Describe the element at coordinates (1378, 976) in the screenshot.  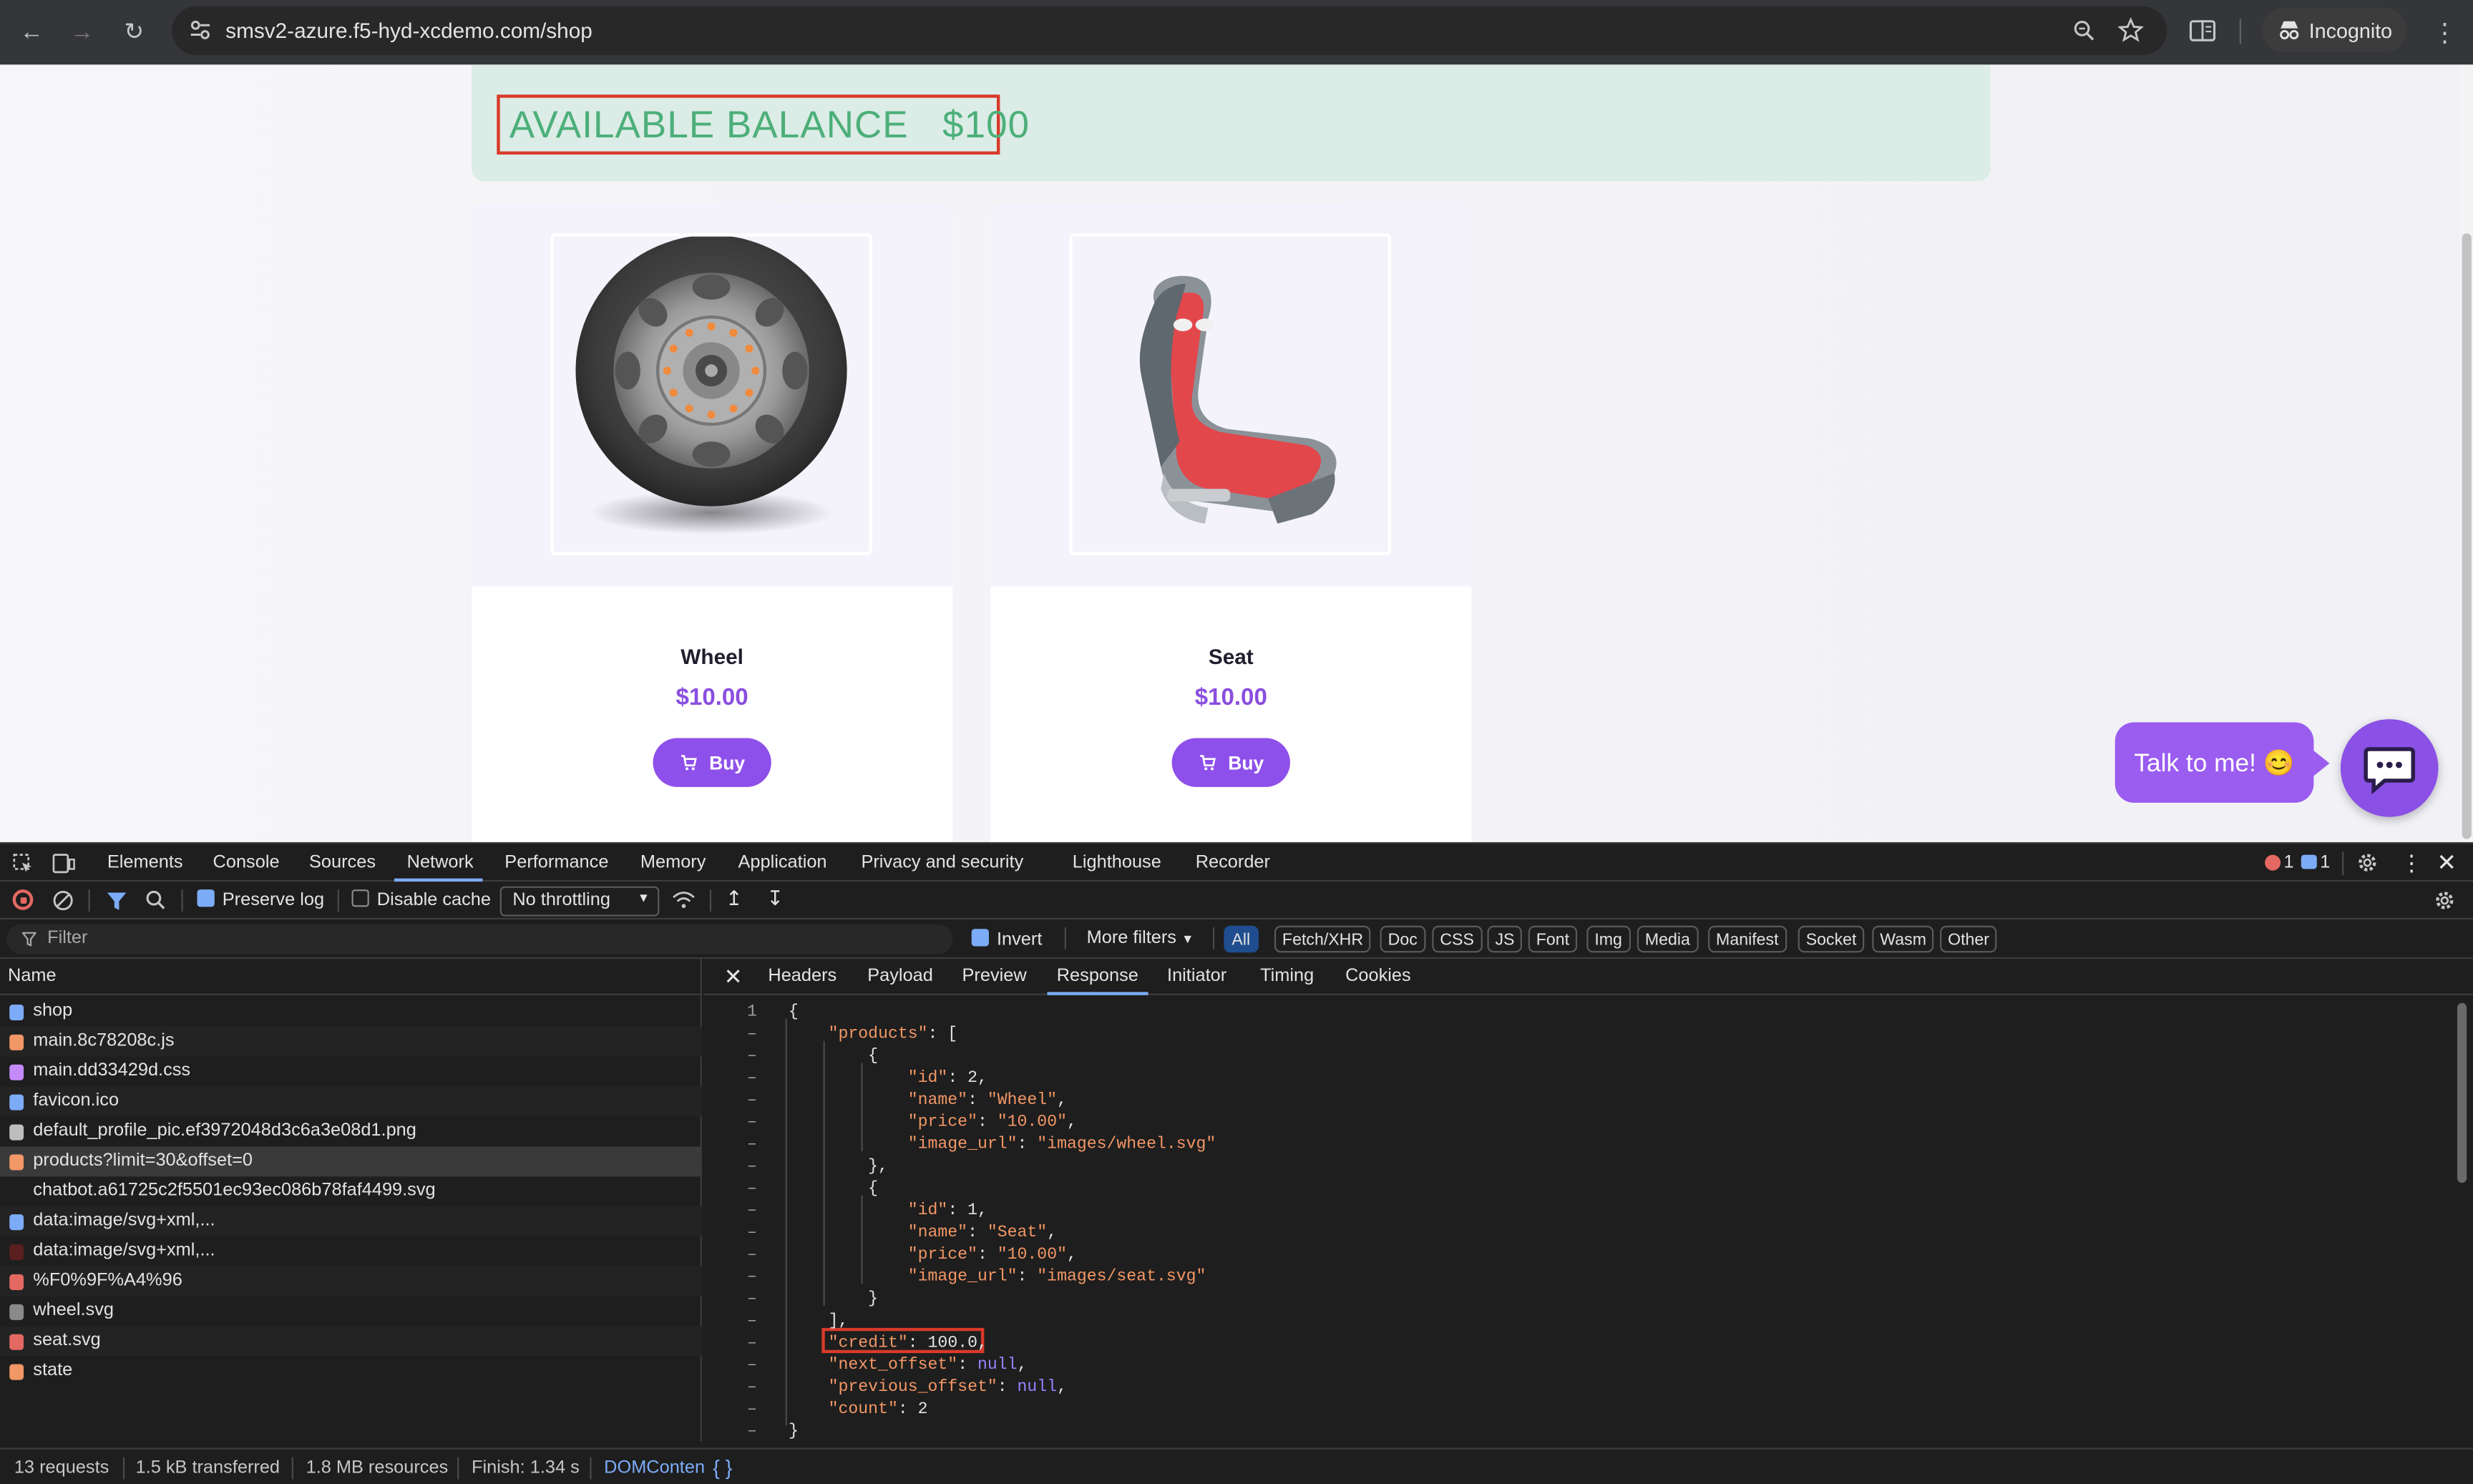
I see `tab-cookies: Cookies` at that location.